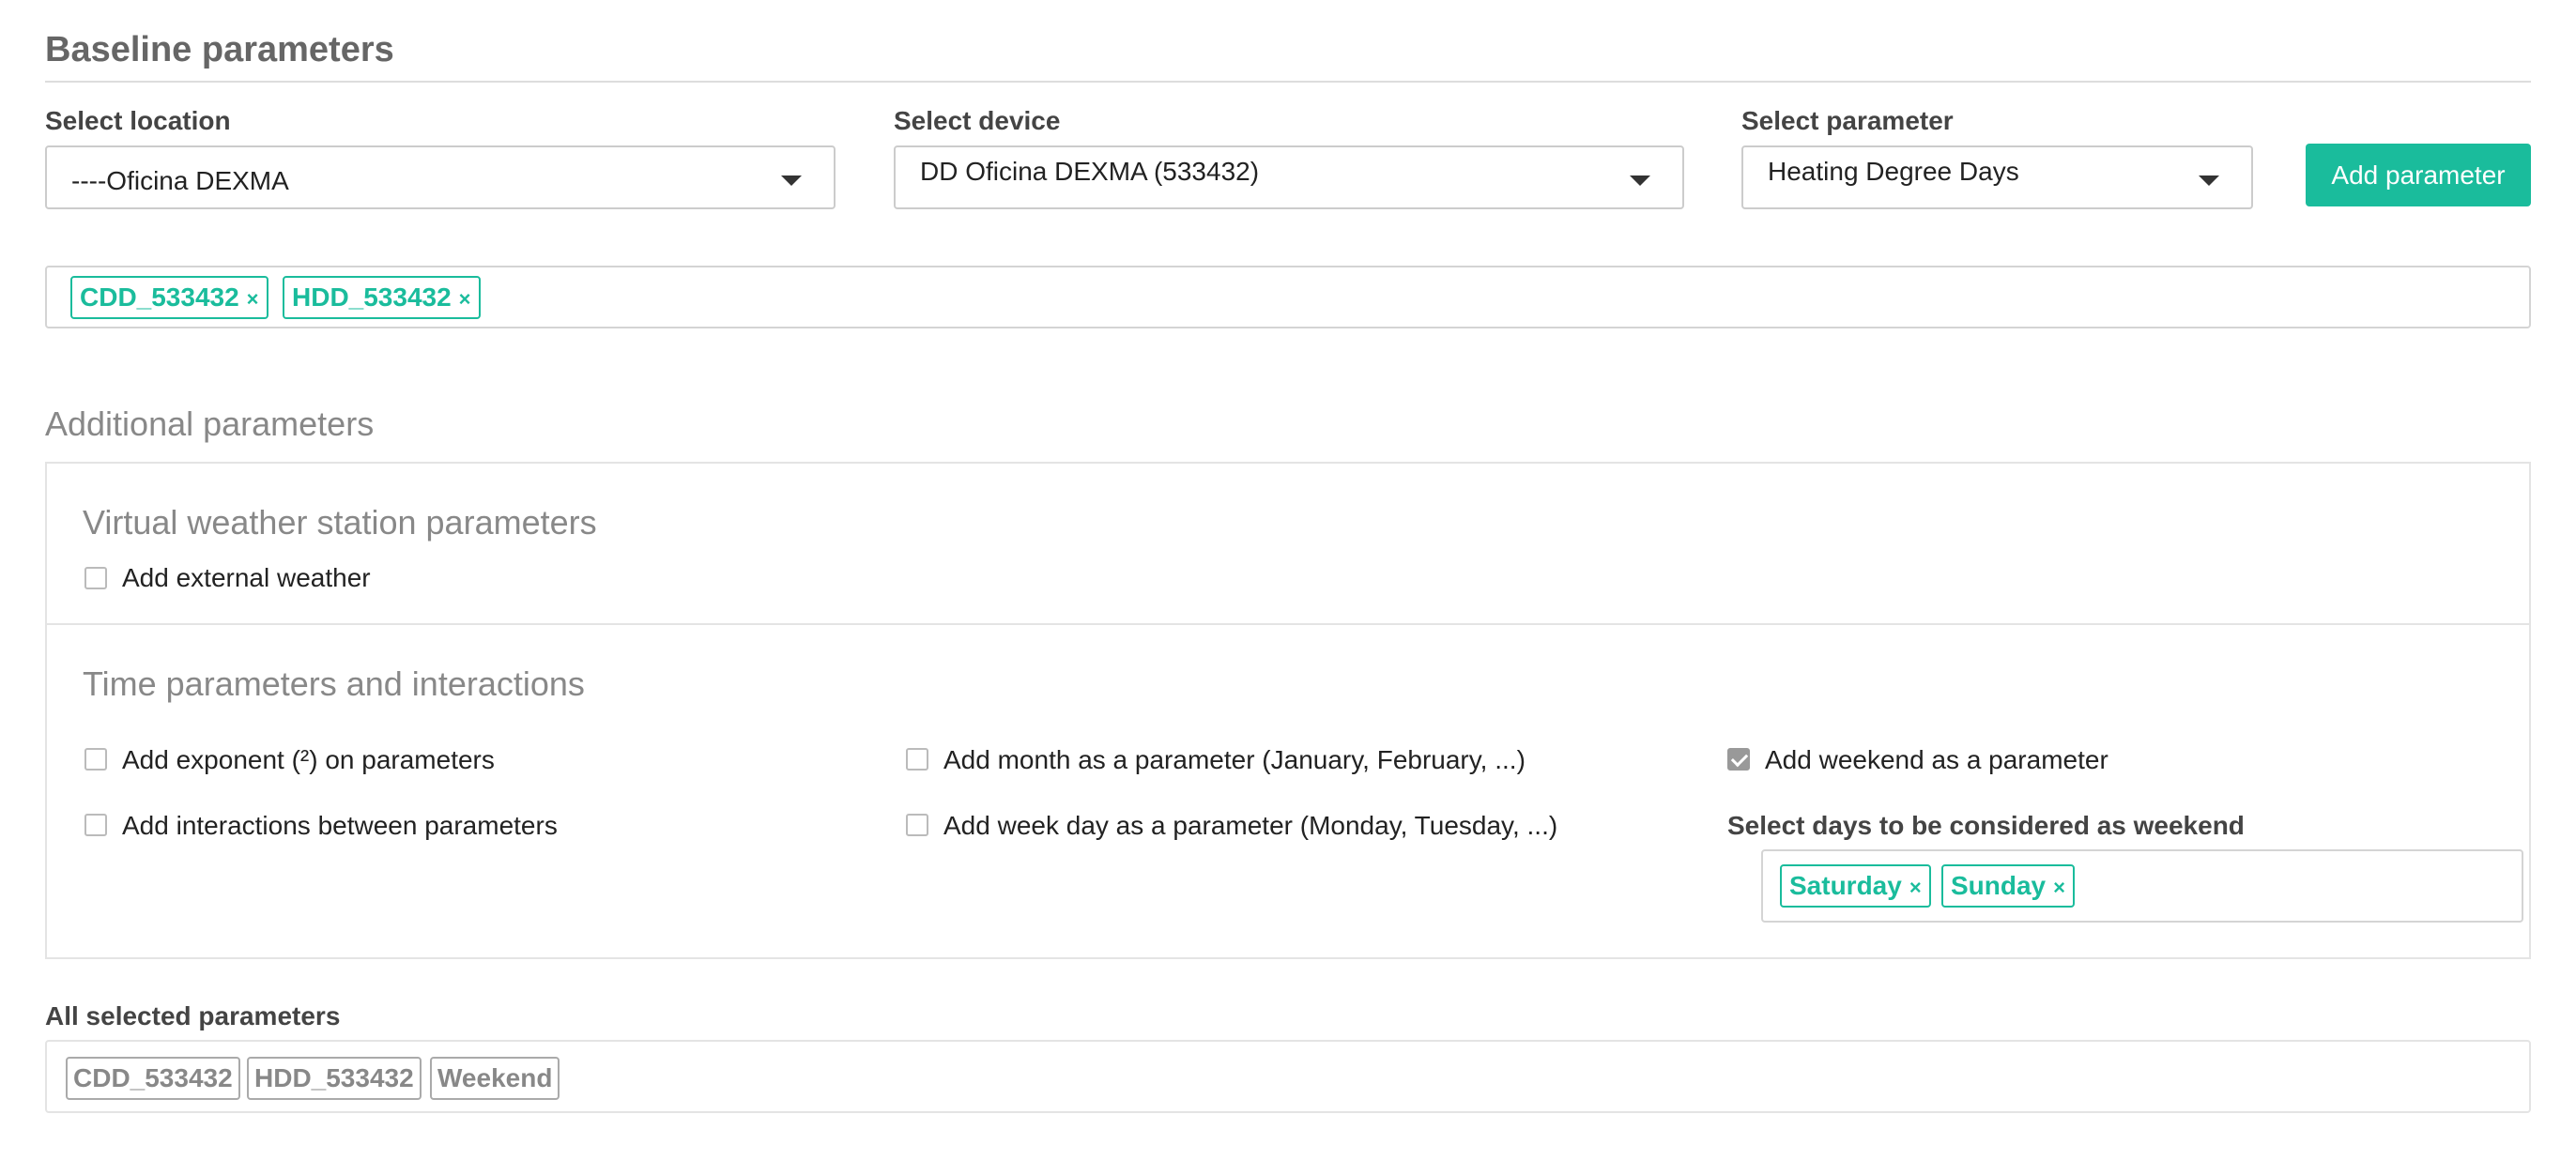 This screenshot has height=1160, width=2576. I want to click on selected-item: CDD_533432, so click(153, 1078).